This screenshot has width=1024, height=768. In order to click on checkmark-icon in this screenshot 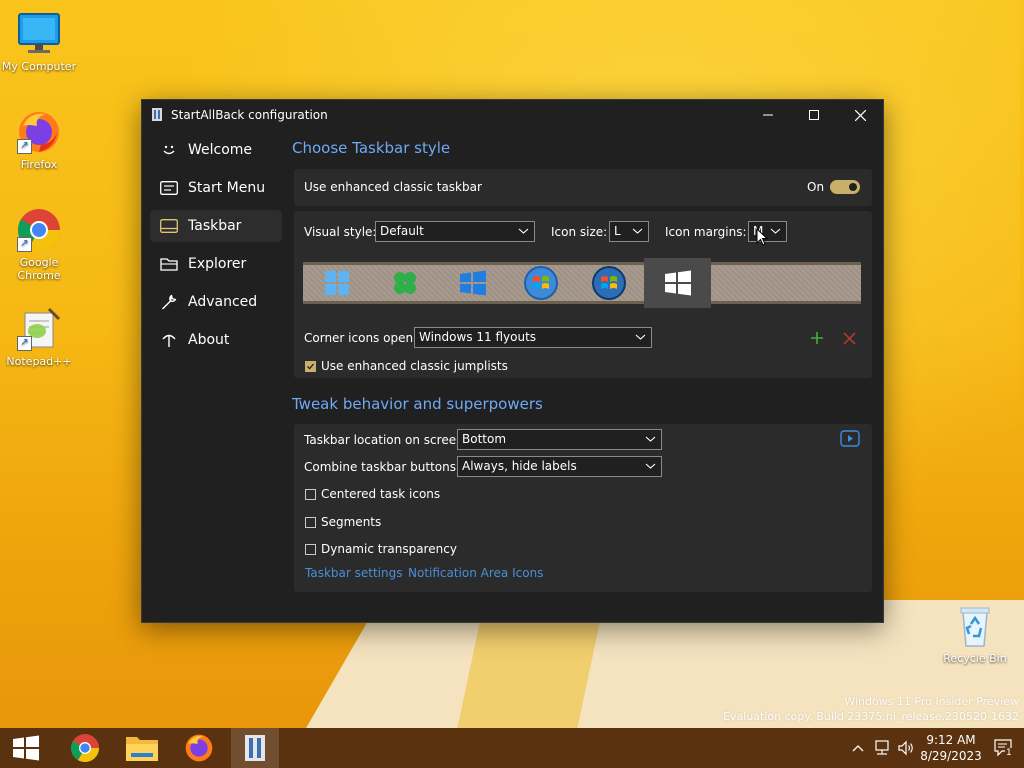, I will do `click(310, 366)`.